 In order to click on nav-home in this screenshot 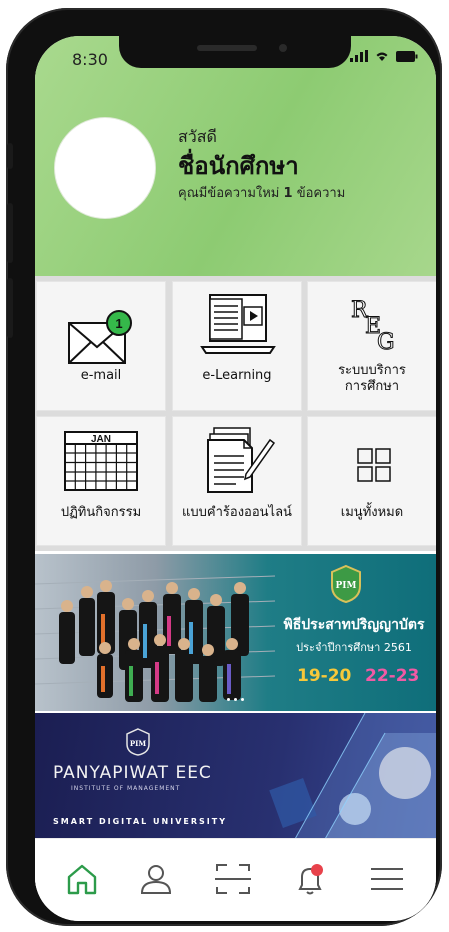, I will do `click(82, 879)`.